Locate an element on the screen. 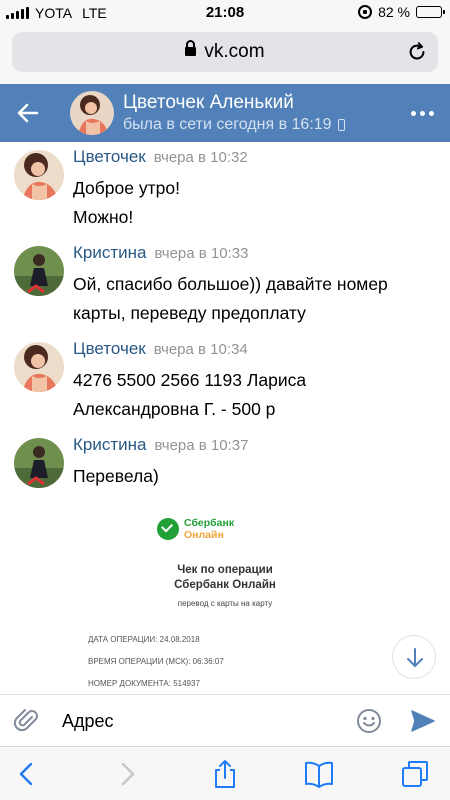  message-author: Кристина вчера в 10:37 is located at coordinates (160, 445).